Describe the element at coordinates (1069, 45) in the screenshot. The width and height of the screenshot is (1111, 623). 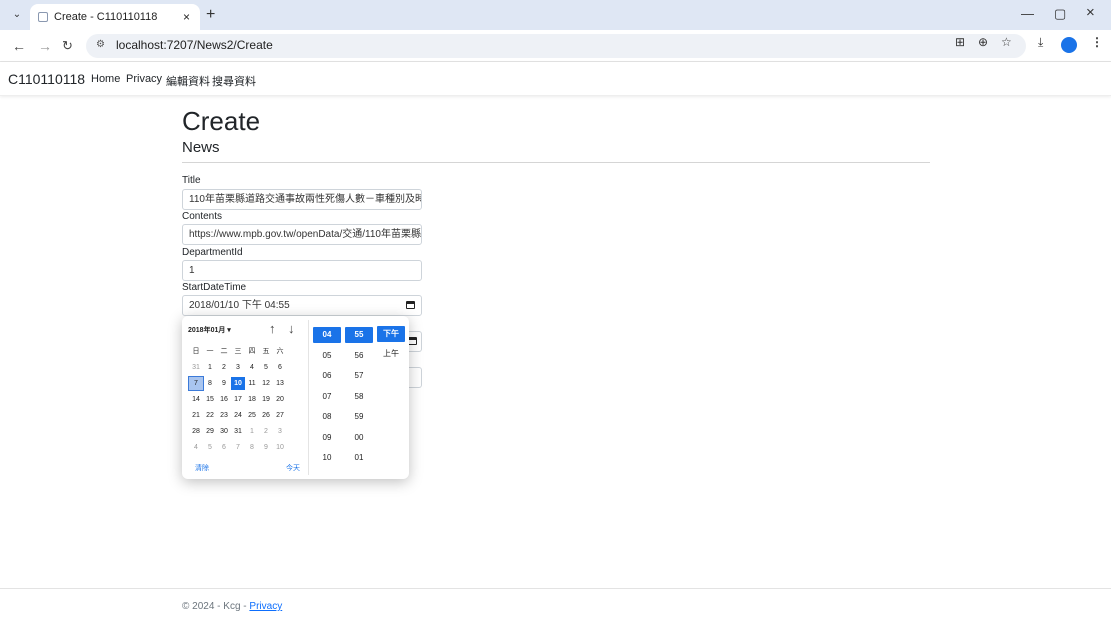
I see `profile-avatar-icon` at that location.